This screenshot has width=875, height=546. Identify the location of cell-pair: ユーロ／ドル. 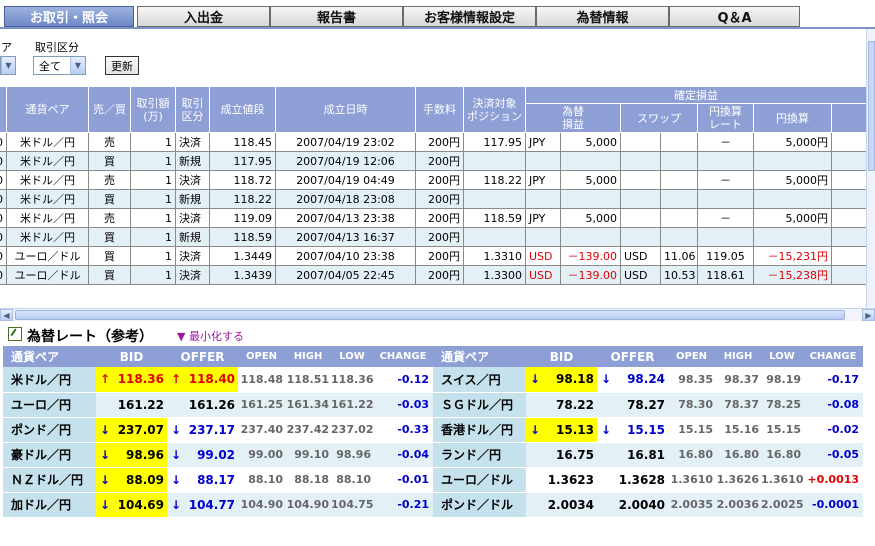
(47, 256).